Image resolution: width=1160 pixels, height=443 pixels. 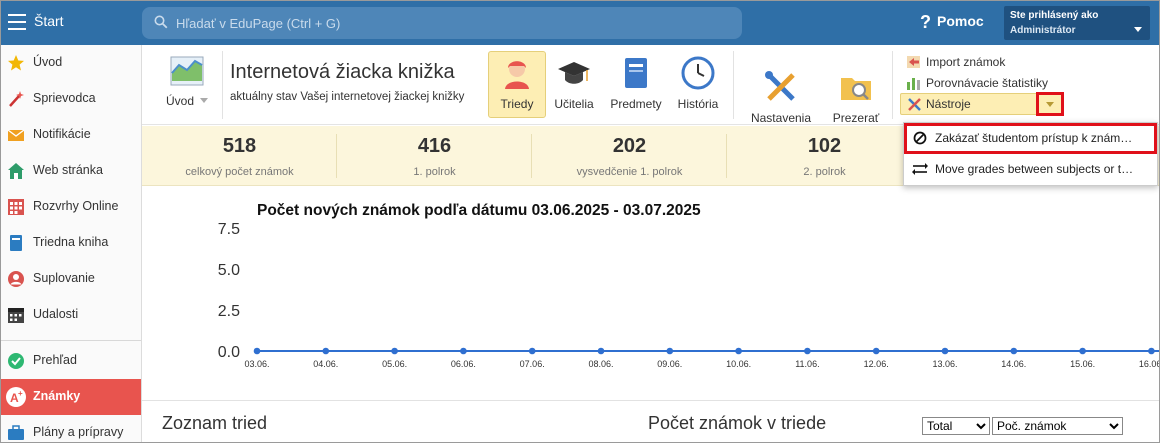 What do you see at coordinates (49, 21) in the screenshot?
I see `start-menu-label: Štart` at bounding box center [49, 21].